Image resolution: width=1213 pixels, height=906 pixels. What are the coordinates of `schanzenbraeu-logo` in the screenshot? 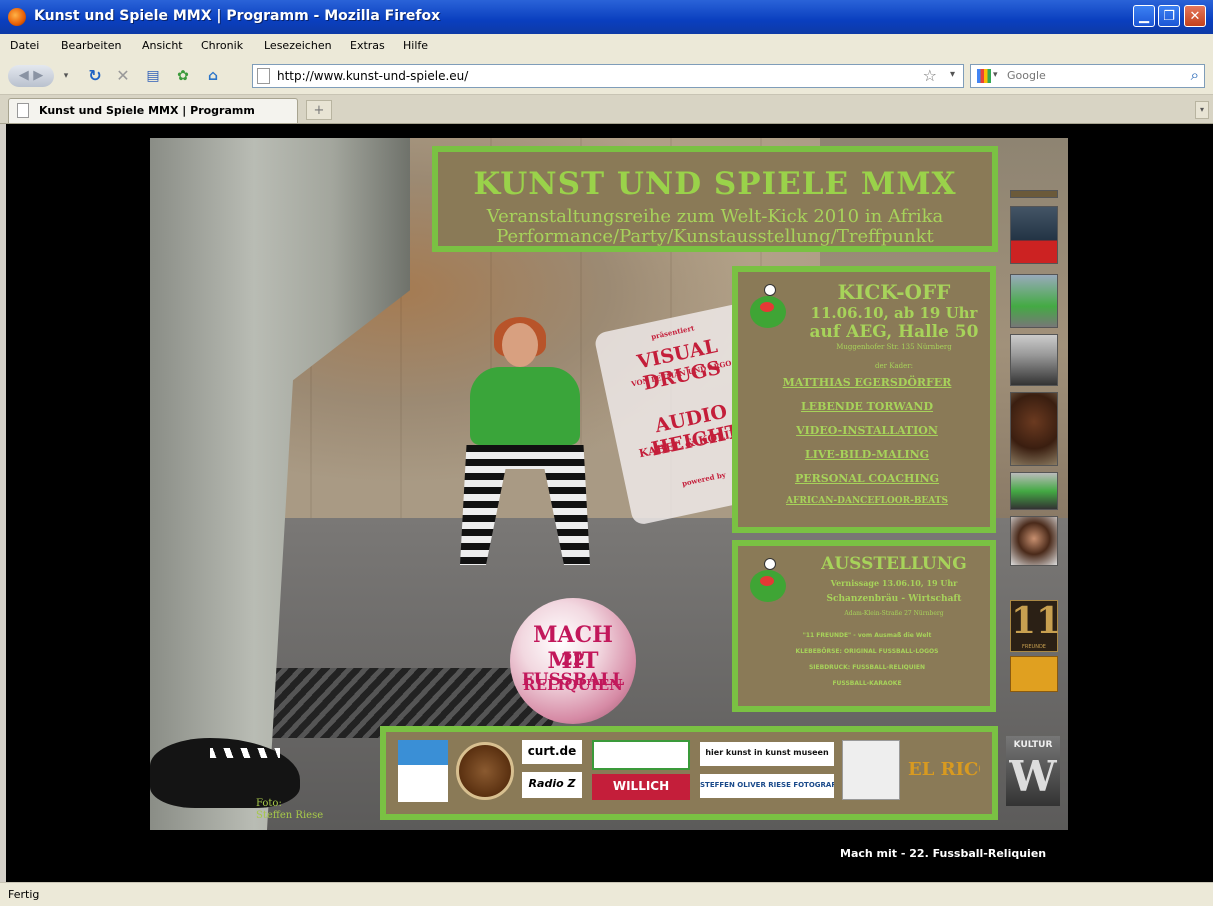 It's located at (1034, 674).